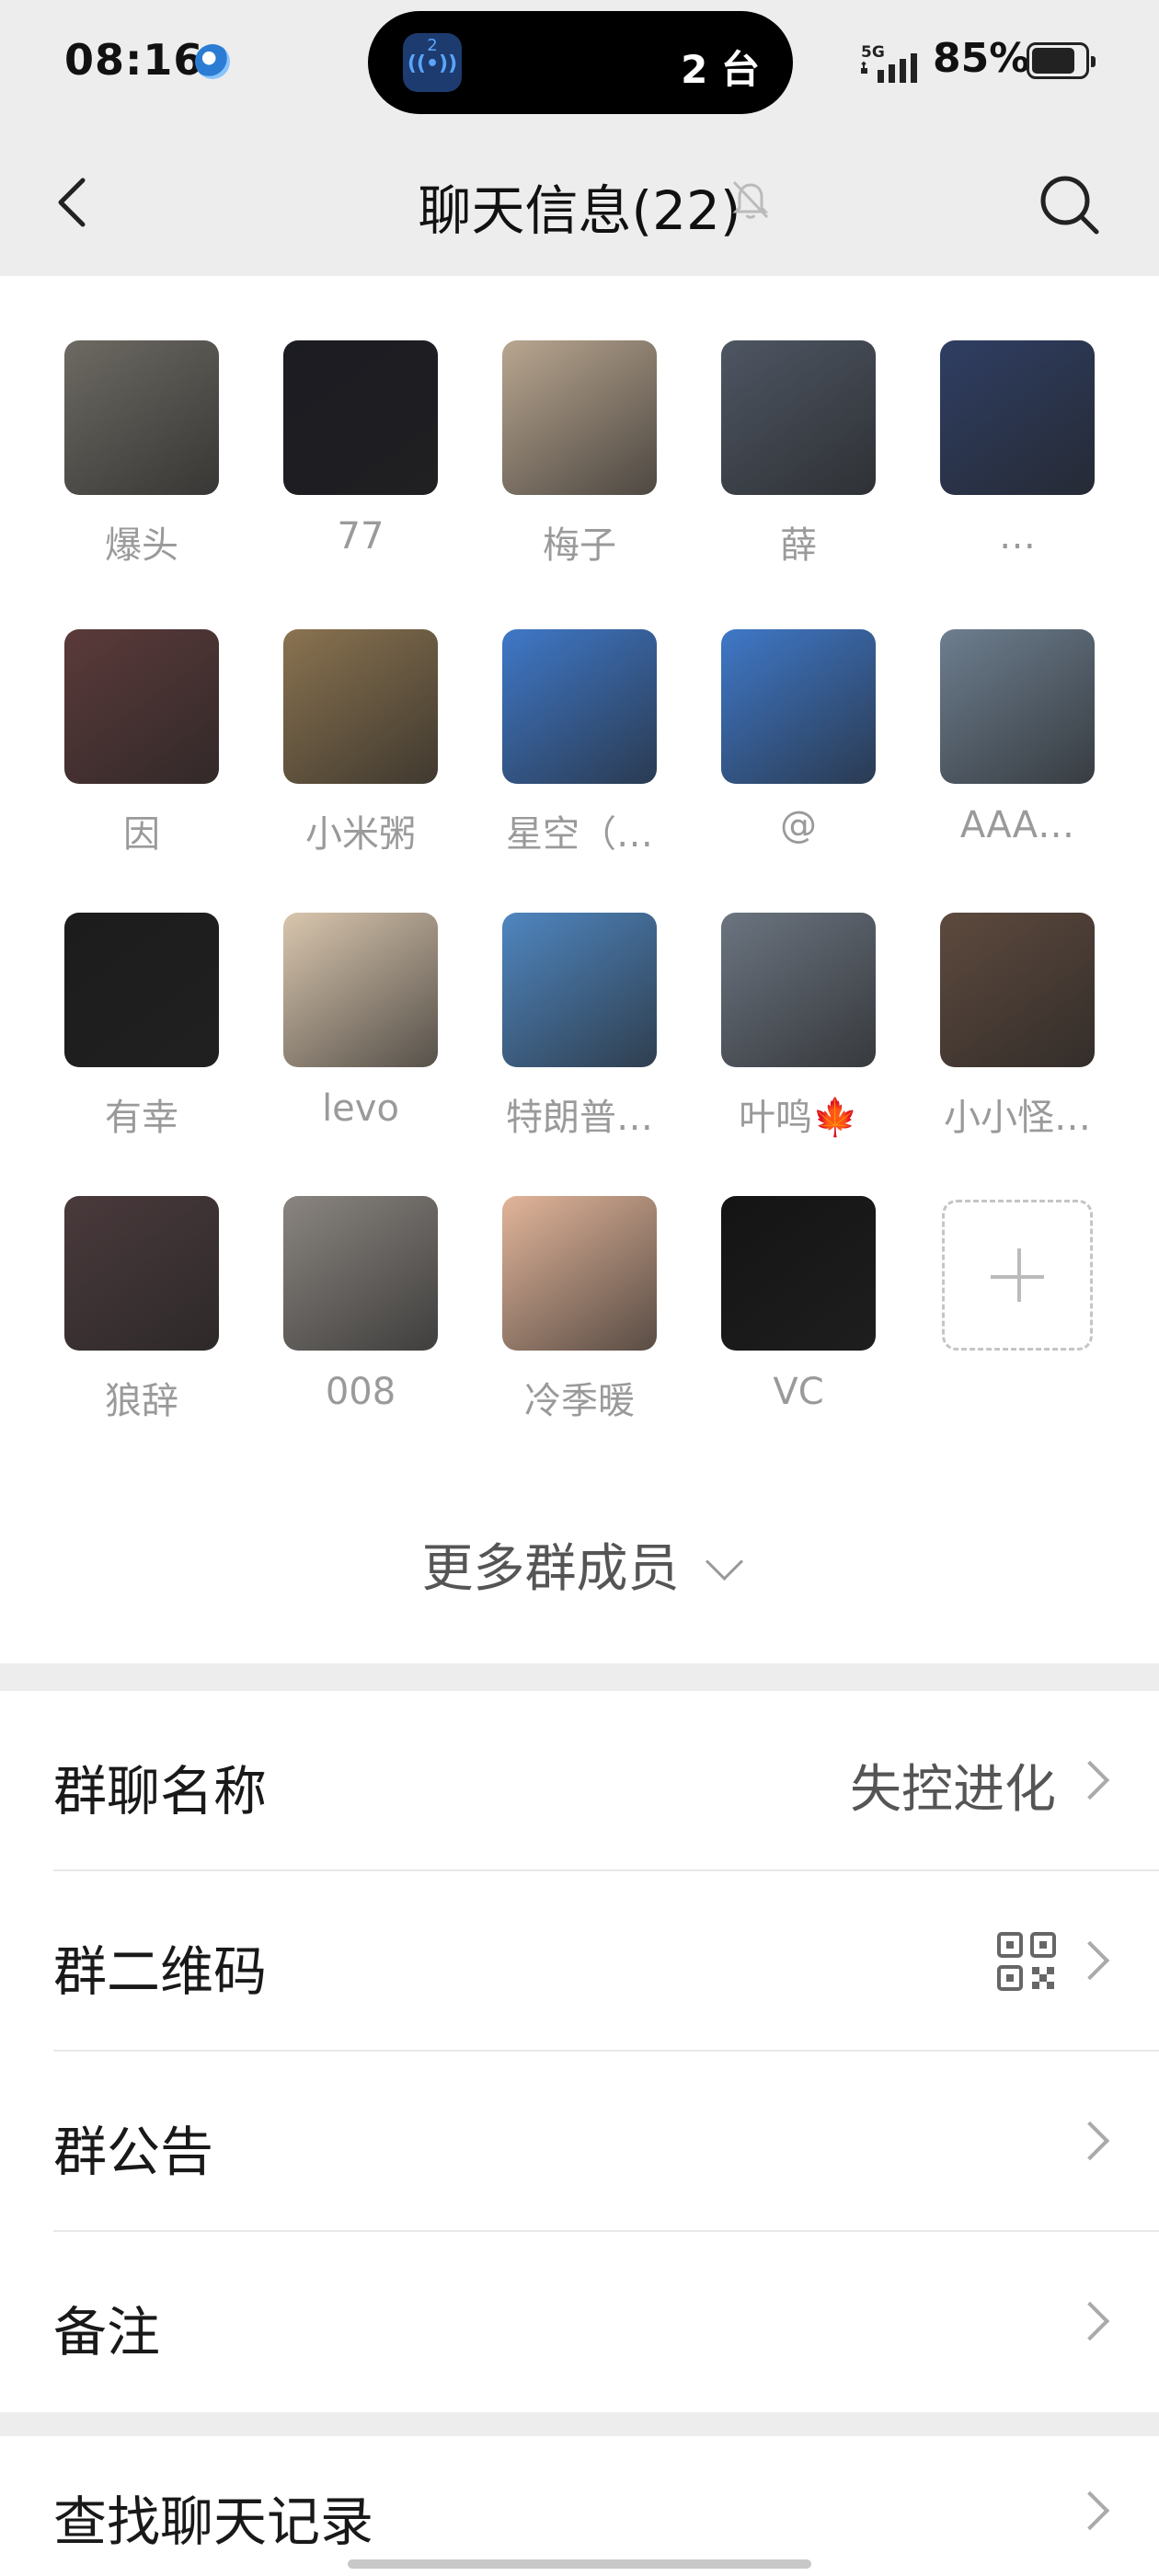 This screenshot has width=1159, height=2576. What do you see at coordinates (1061, 60) in the screenshot?
I see `battery-icon` at bounding box center [1061, 60].